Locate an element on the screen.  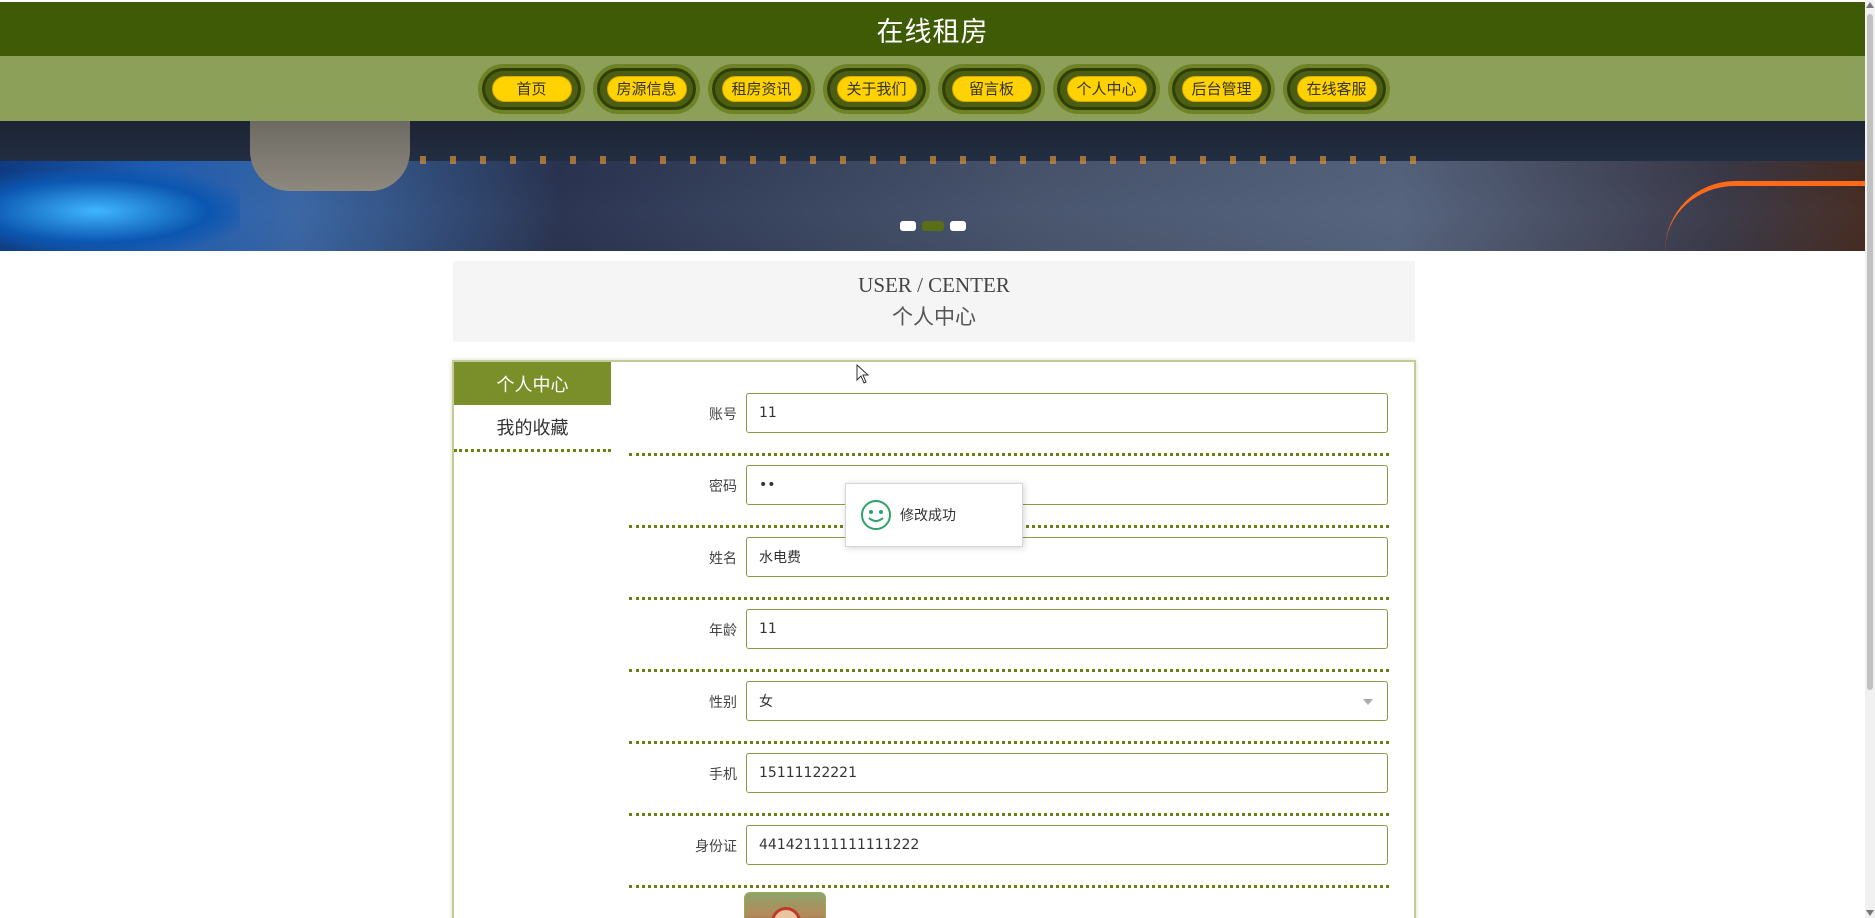
toast-notification: 修改成功 is located at coordinates (934, 515).